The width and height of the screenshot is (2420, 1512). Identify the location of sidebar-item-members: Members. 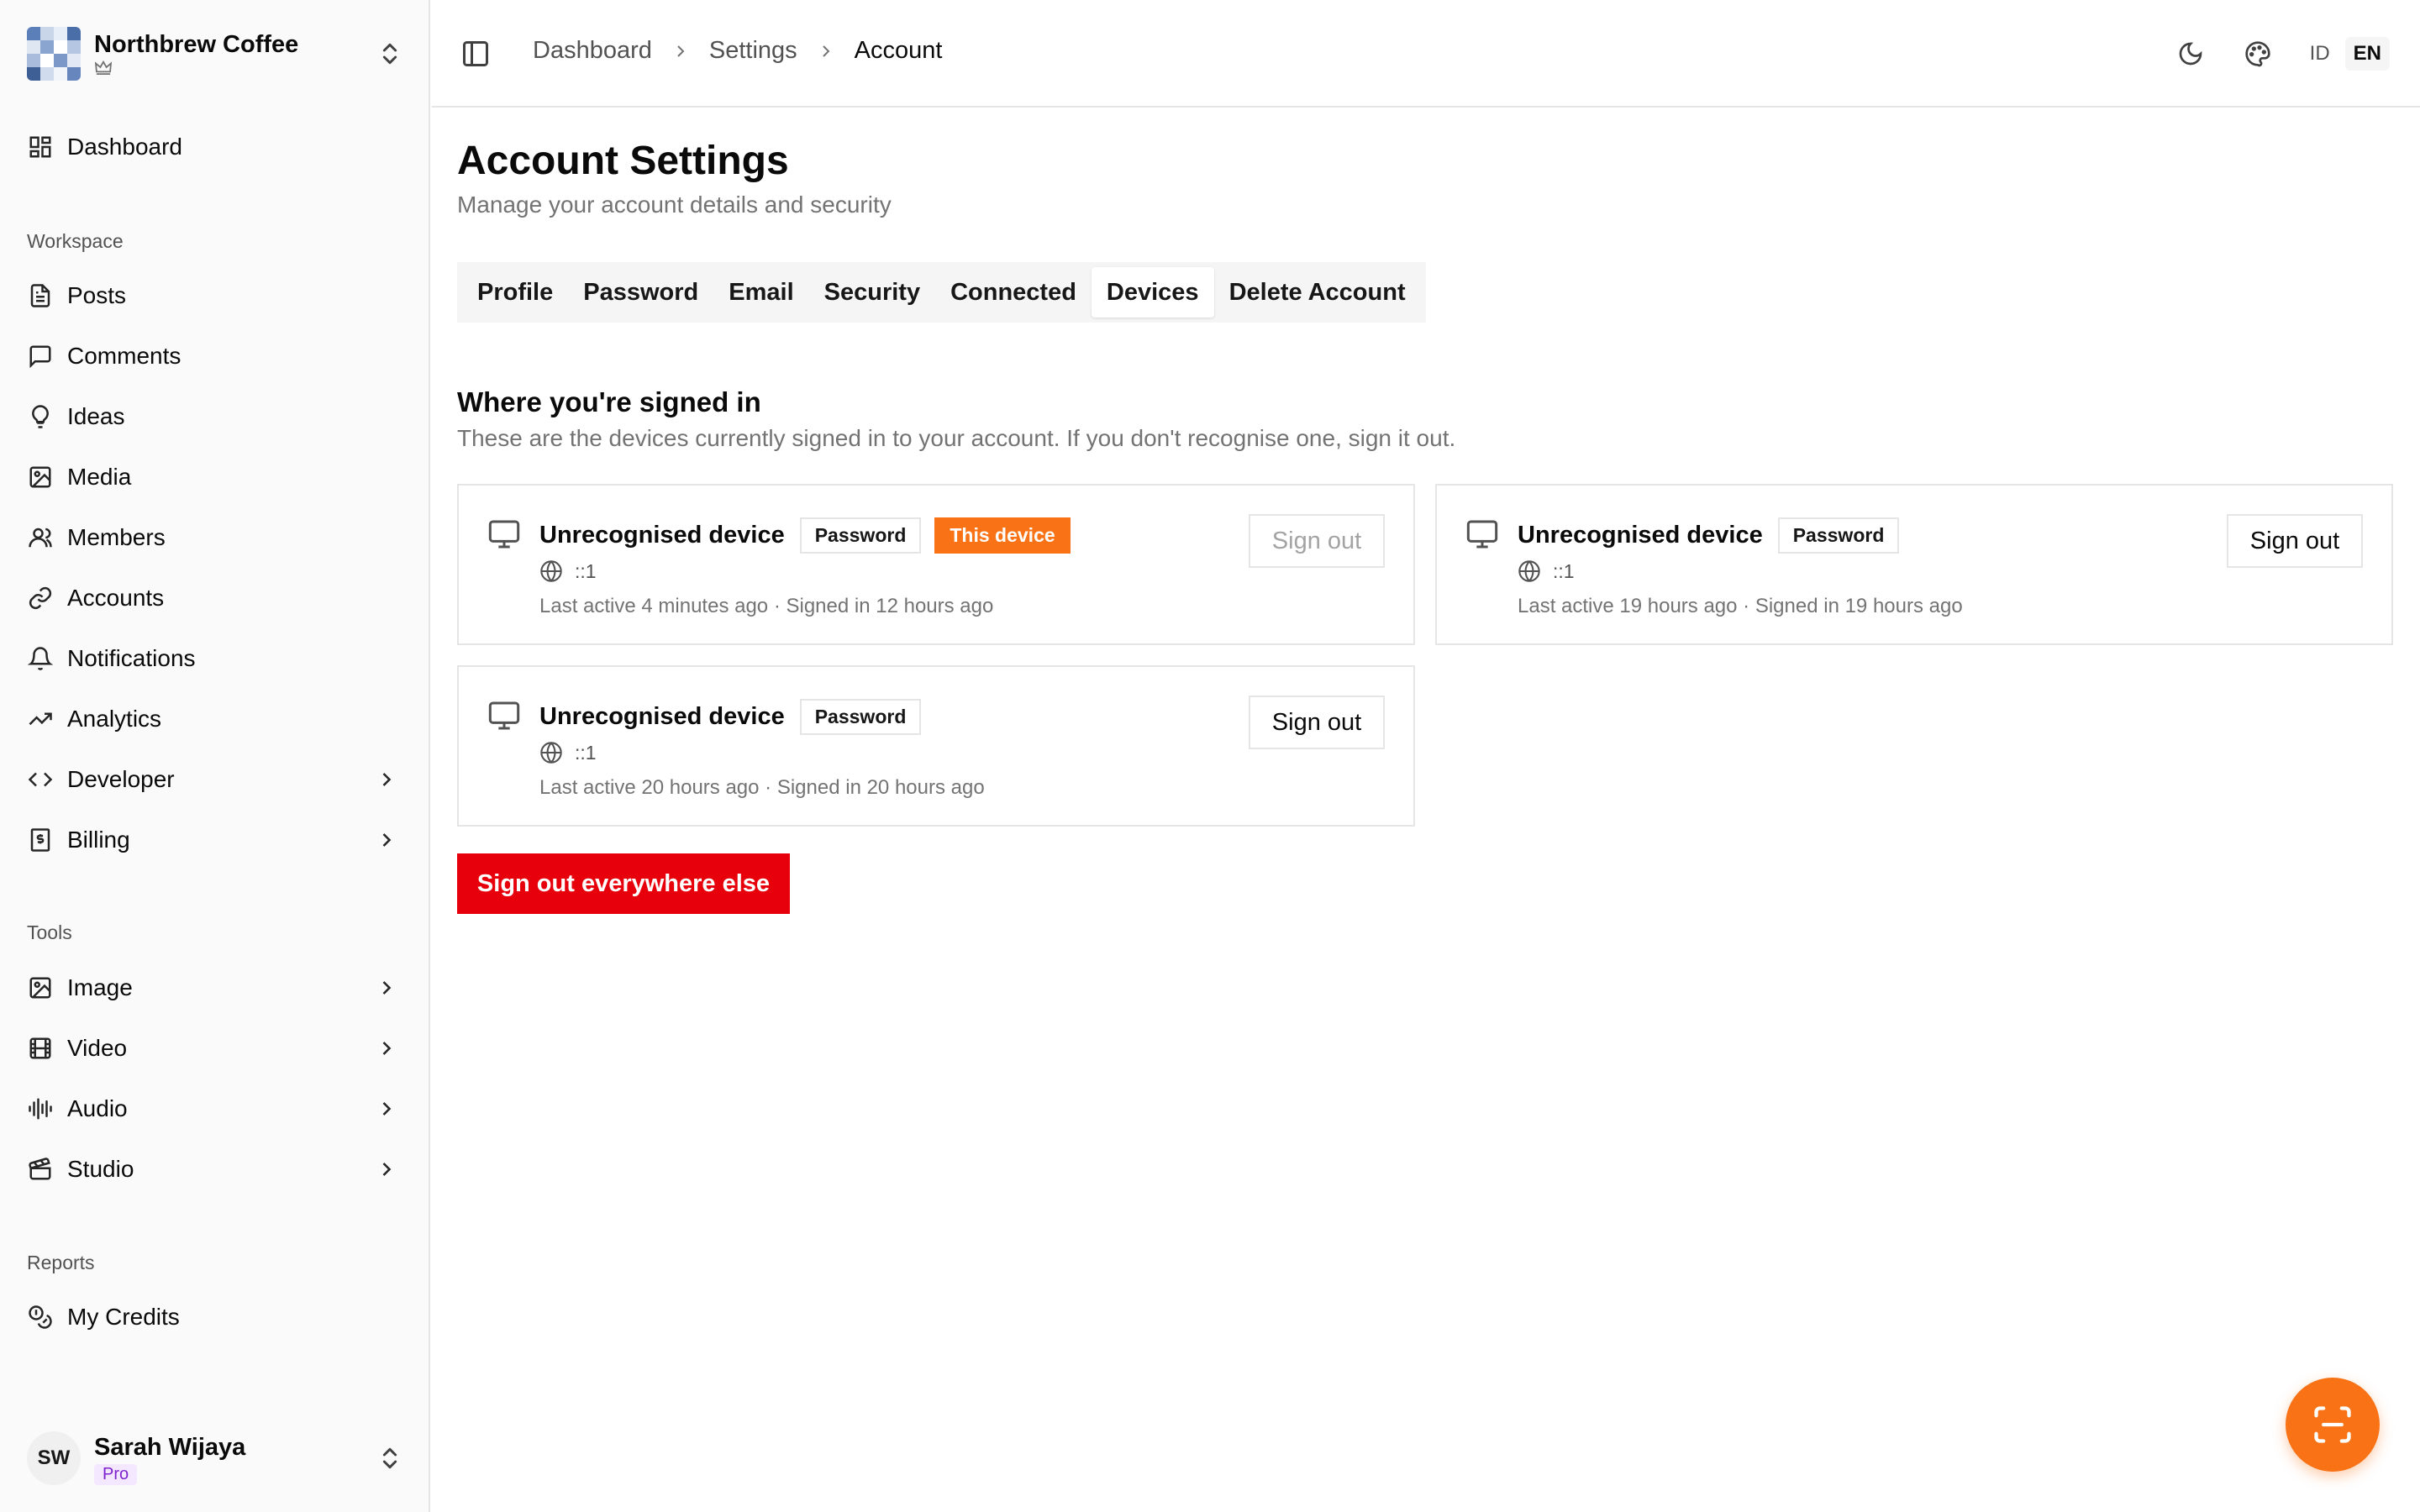
(215, 537).